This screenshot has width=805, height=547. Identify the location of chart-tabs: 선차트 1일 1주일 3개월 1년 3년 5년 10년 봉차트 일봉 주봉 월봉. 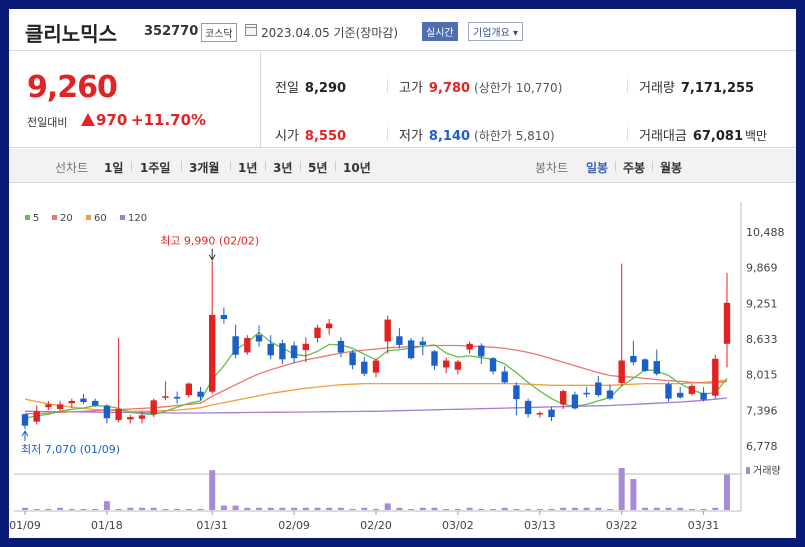
(402, 166).